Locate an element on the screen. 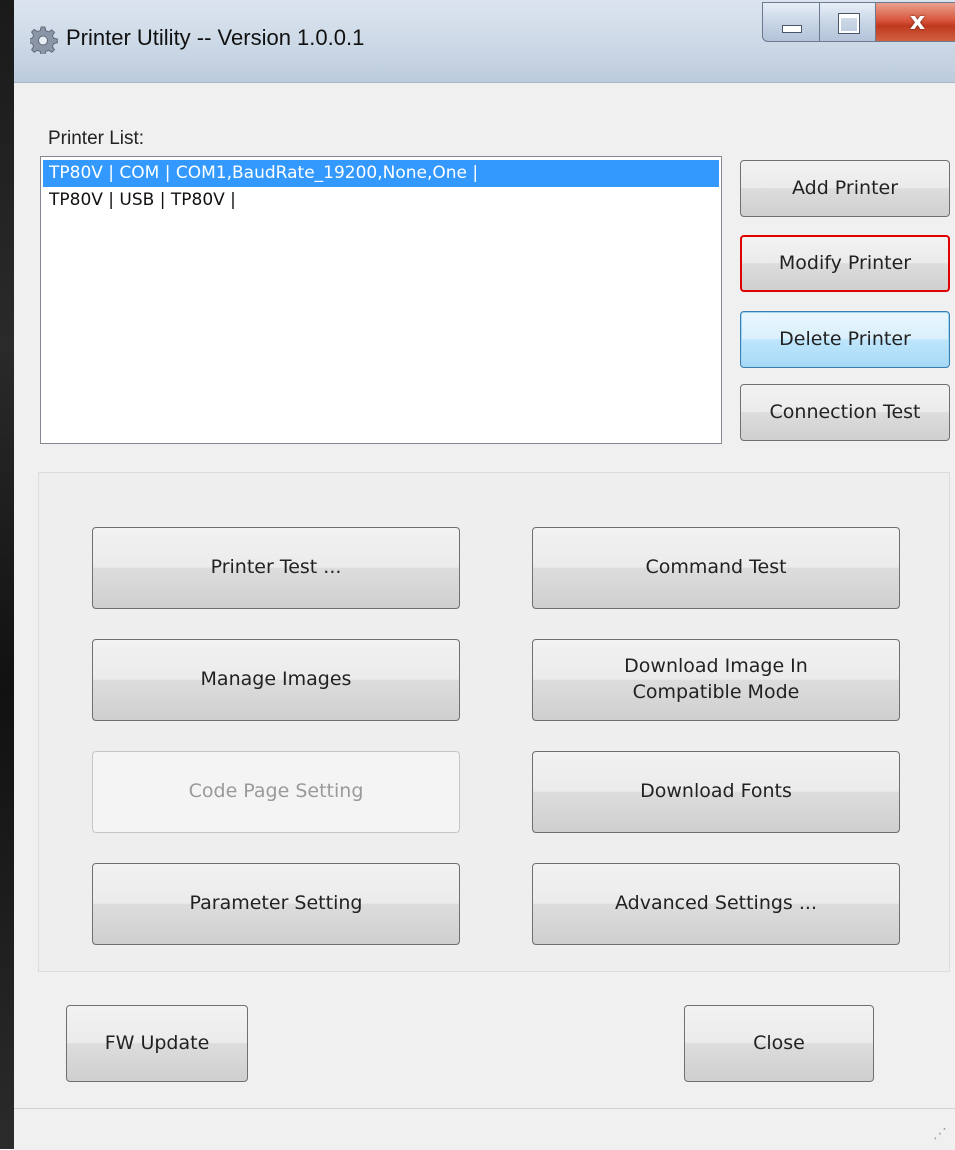 This screenshot has width=955, height=1150. manage-images-button: Manage Images is located at coordinates (276, 680).